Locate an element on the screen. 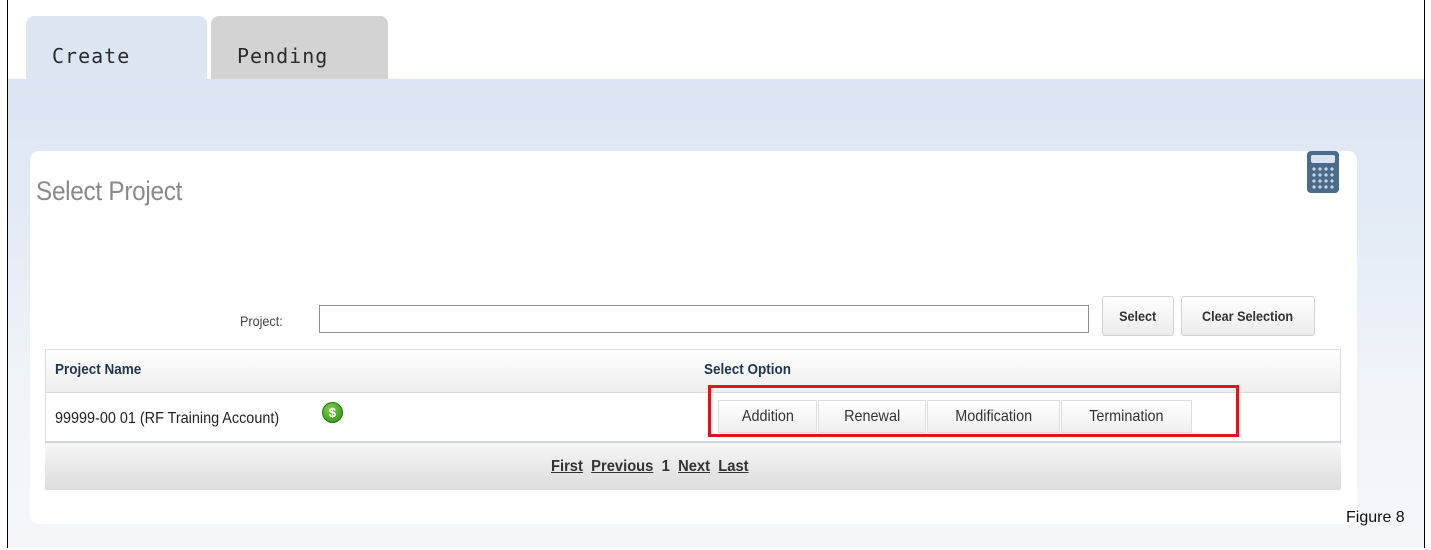 The image size is (1431, 550). page-title: Select Project is located at coordinates (109, 191).